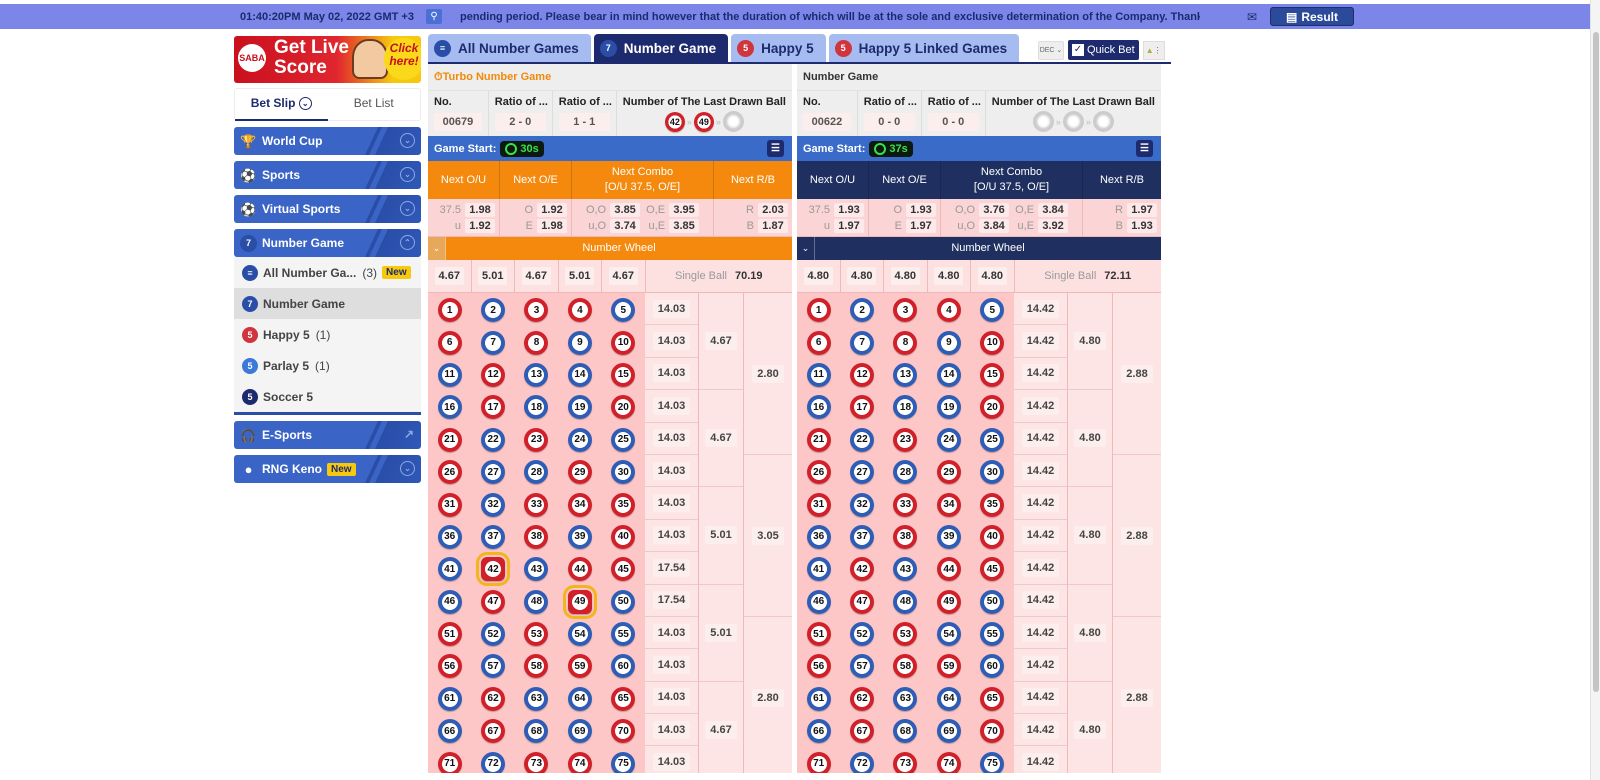 This screenshot has width=1600, height=780. I want to click on ball-cell: 65, so click(623, 699).